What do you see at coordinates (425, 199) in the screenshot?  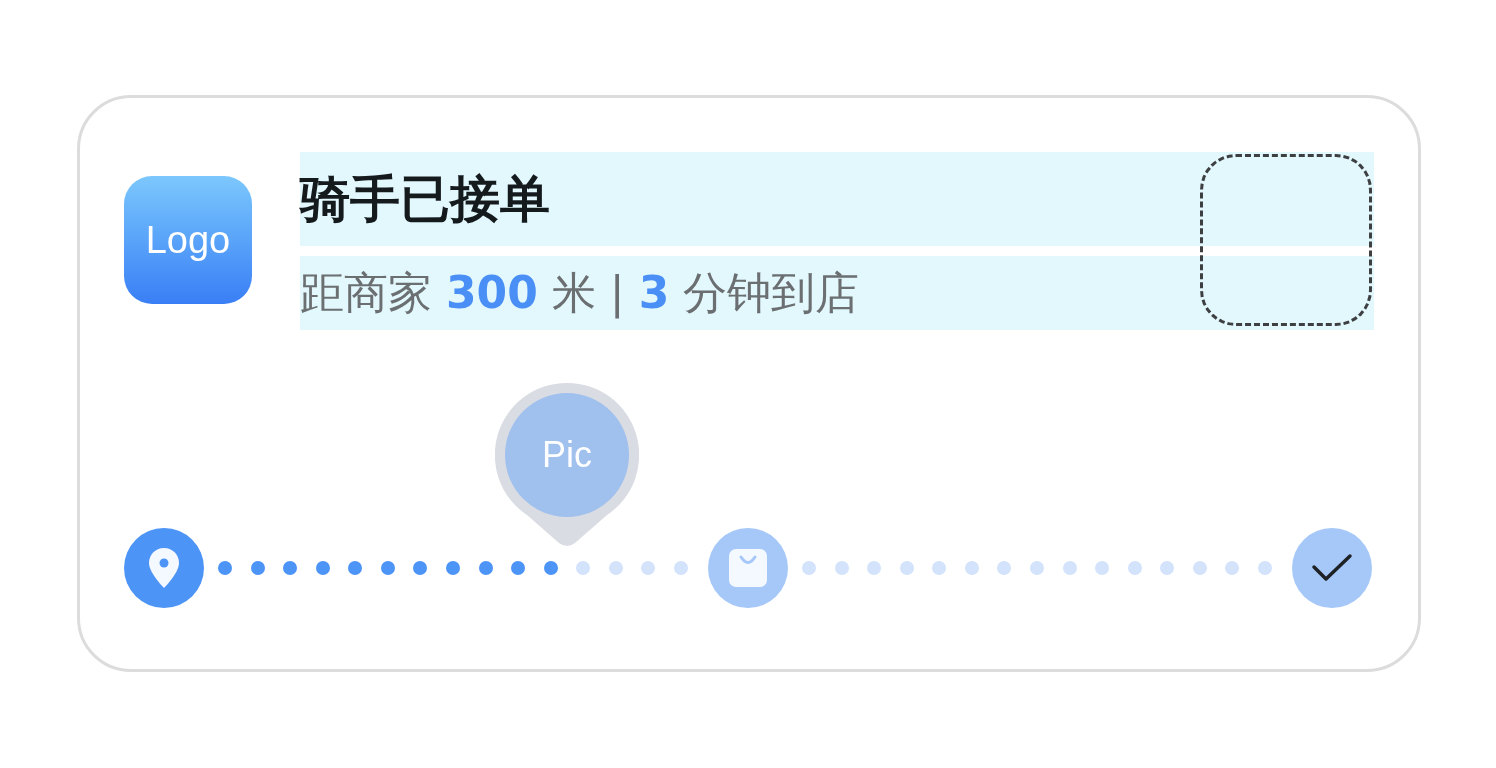 I see `status-title: 骑手已接单` at bounding box center [425, 199].